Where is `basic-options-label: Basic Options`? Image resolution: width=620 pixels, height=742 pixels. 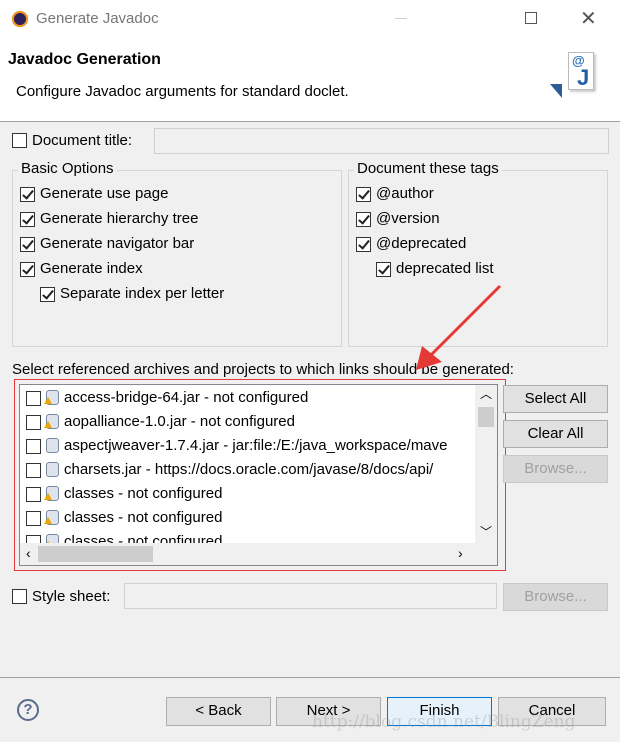
basic-options-label: Basic Options is located at coordinates (67, 168).